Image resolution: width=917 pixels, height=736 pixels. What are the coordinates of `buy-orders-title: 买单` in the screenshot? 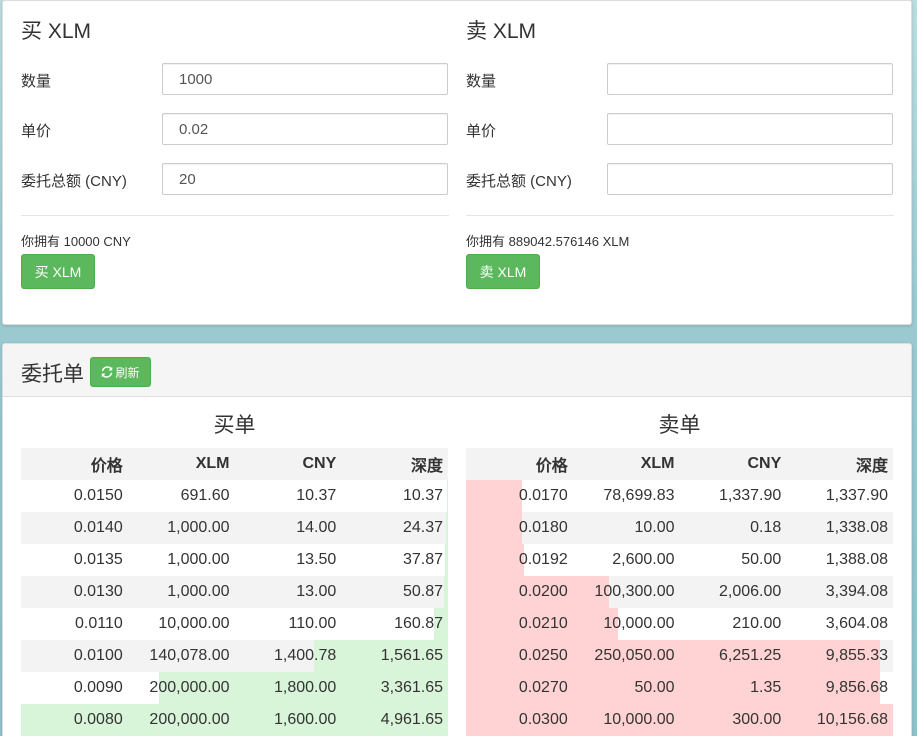 It's located at (234, 425).